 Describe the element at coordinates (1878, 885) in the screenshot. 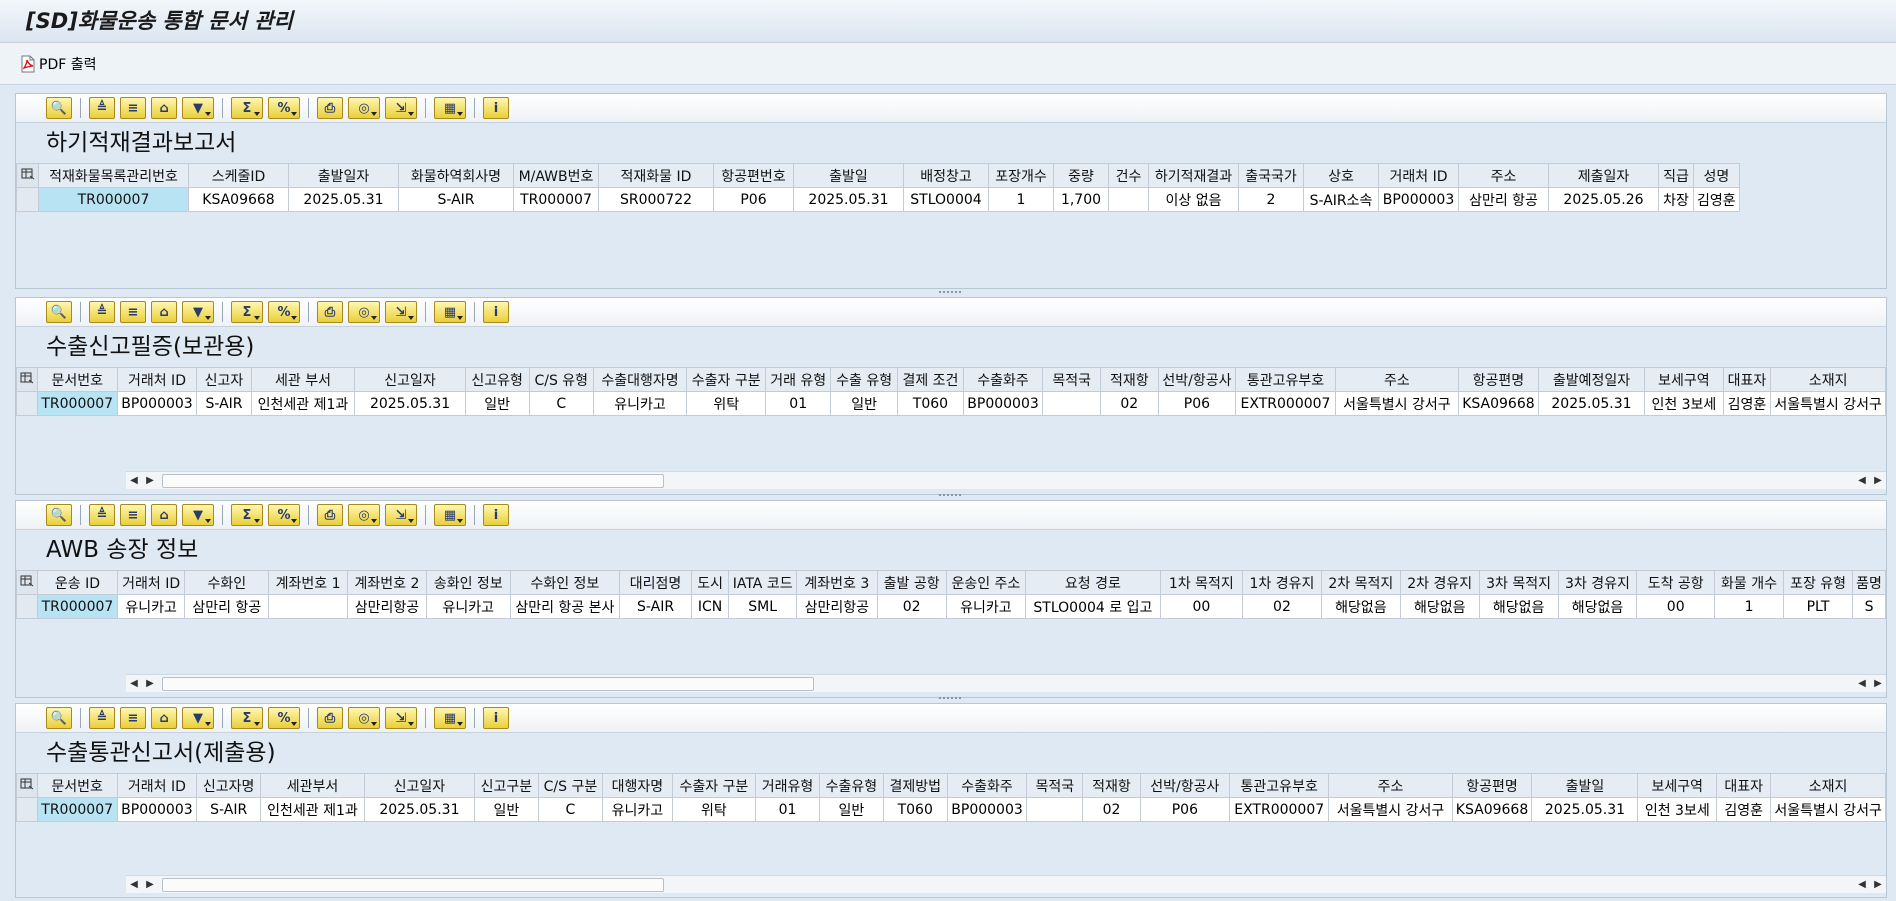

I see `scroll-end-right-icon: ▶` at that location.